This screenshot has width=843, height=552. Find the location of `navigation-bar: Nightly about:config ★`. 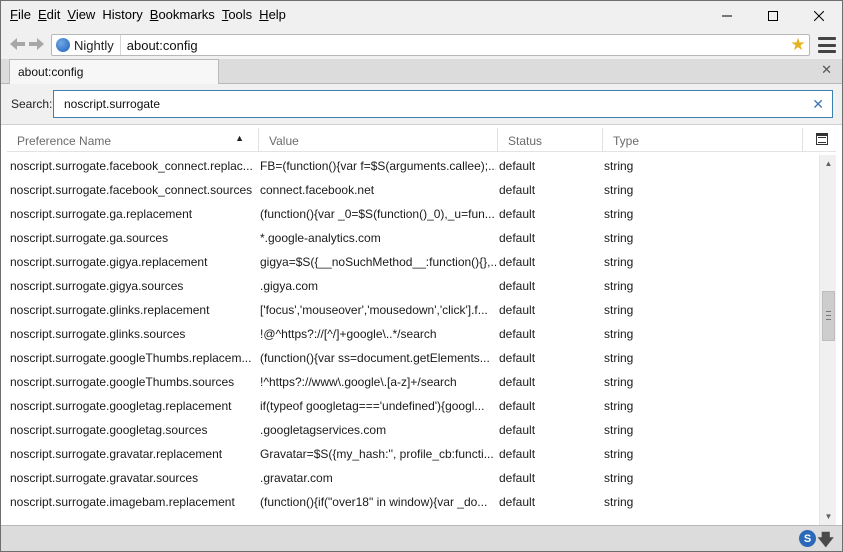

navigation-bar: Nightly about:config ★ is located at coordinates (421, 45).